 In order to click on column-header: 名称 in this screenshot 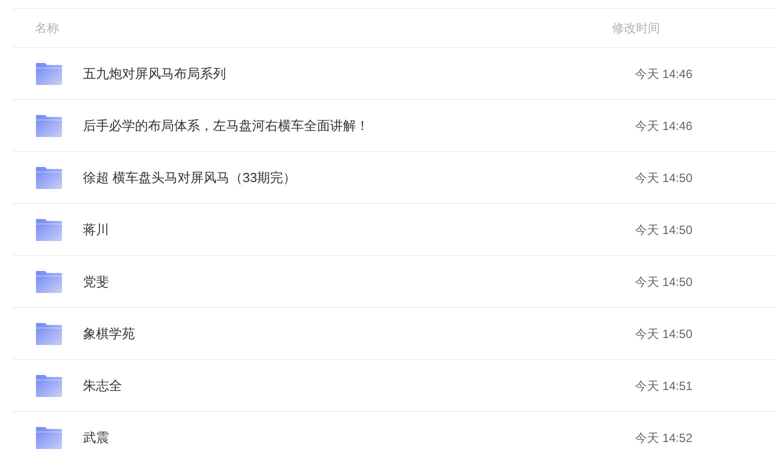, I will do `click(47, 28)`.